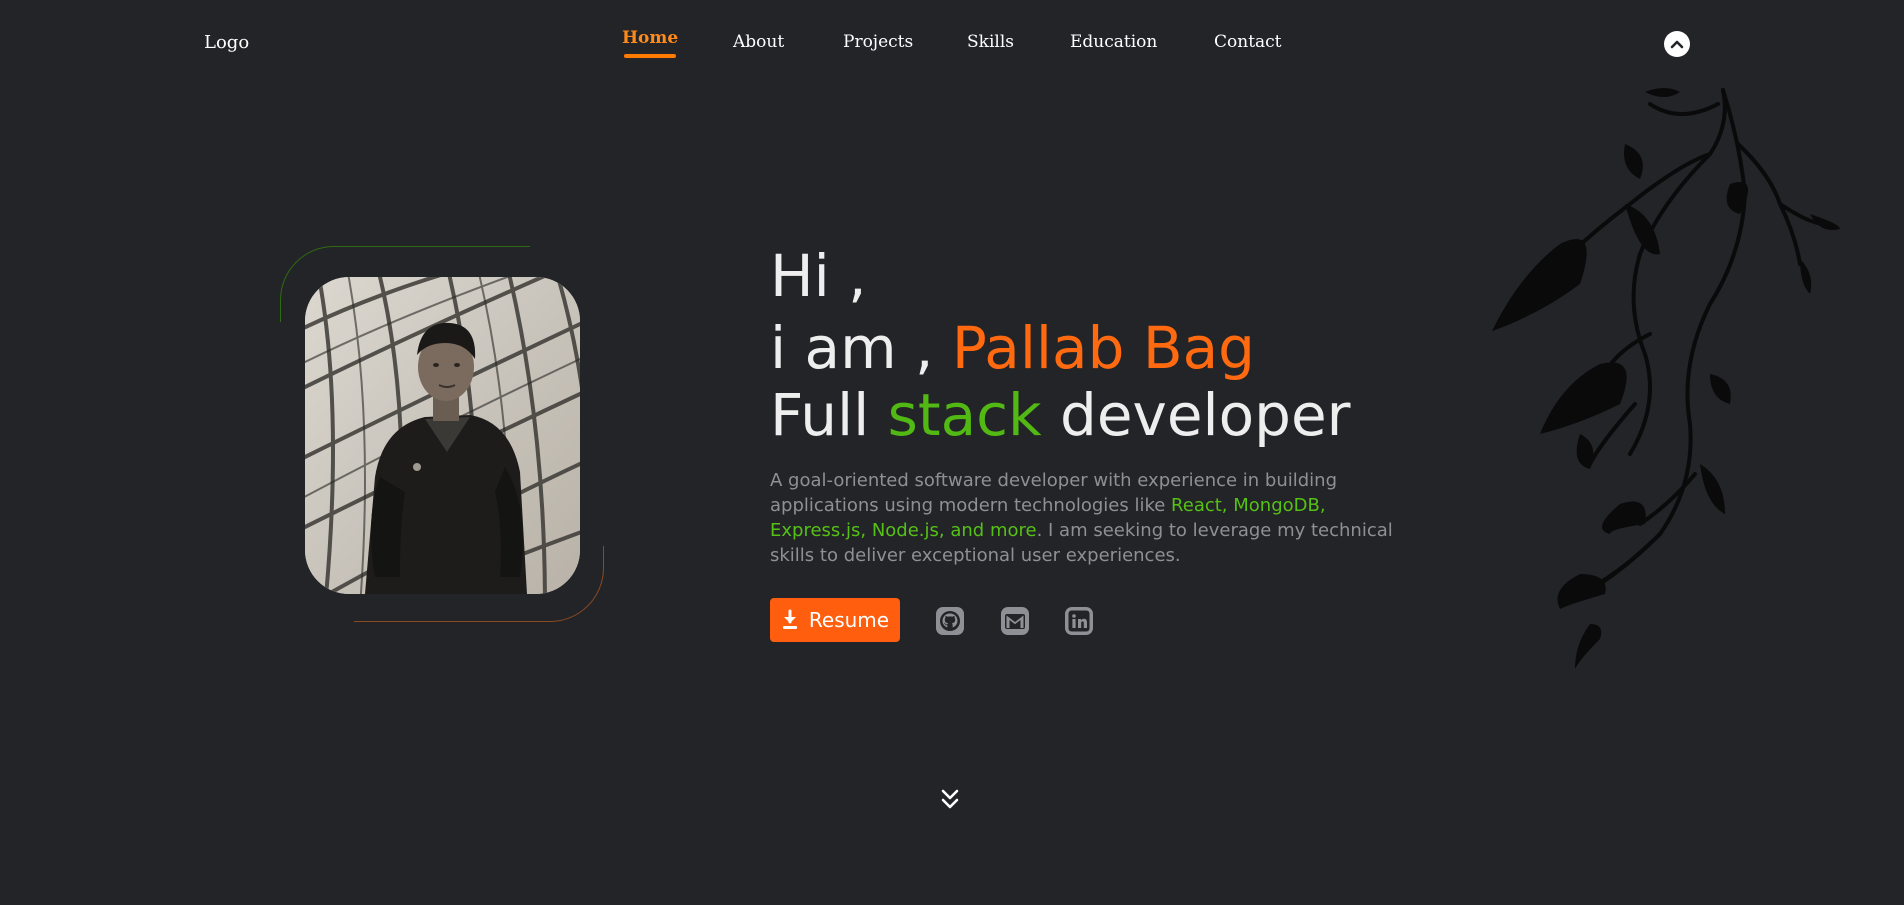  What do you see at coordinates (818, 276) in the screenshot?
I see `greeting-text: Hi ,` at bounding box center [818, 276].